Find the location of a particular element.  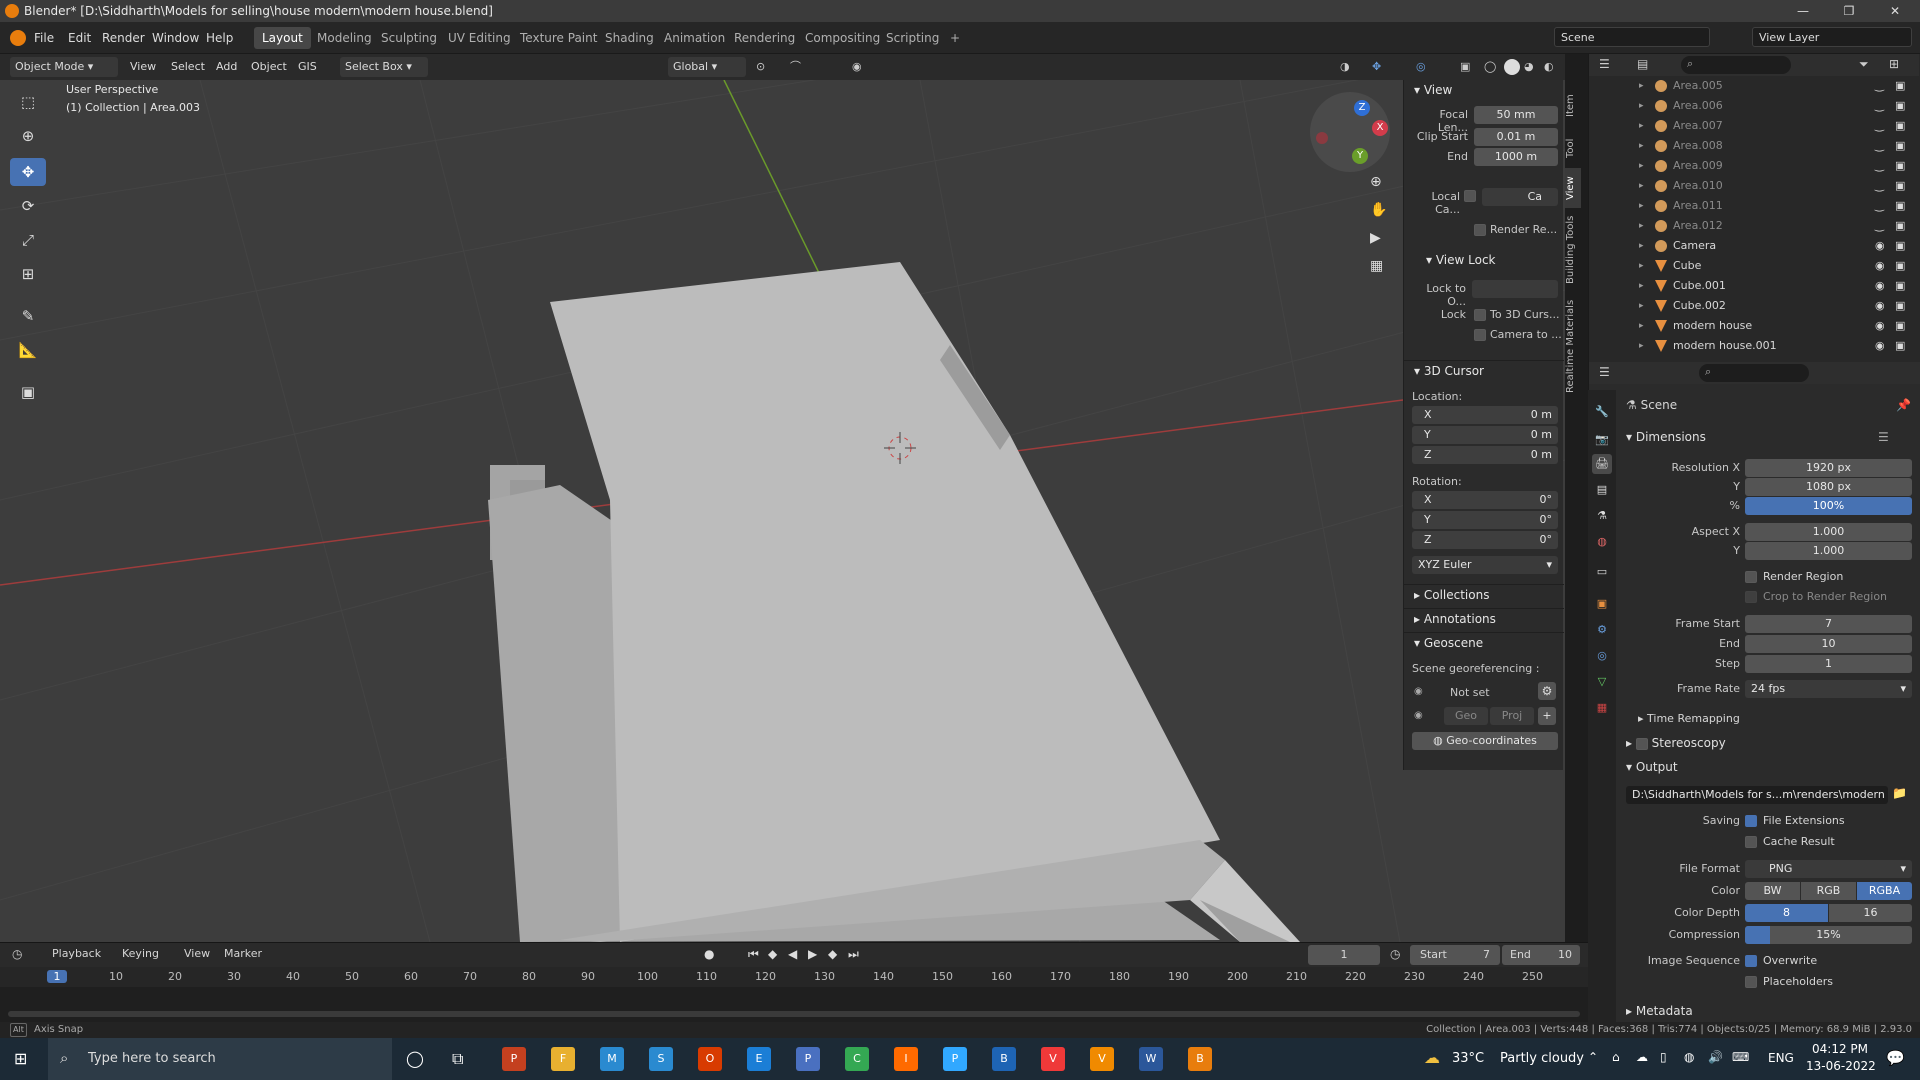

outliner-row: ▸ Camera ◉ ▣ is located at coordinates (1754, 246).